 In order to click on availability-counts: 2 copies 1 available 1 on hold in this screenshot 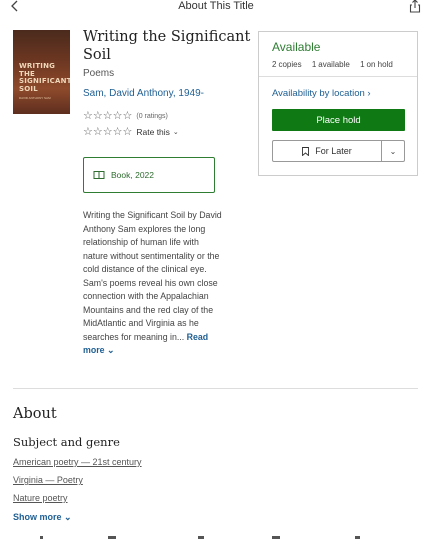, I will do `click(336, 64)`.